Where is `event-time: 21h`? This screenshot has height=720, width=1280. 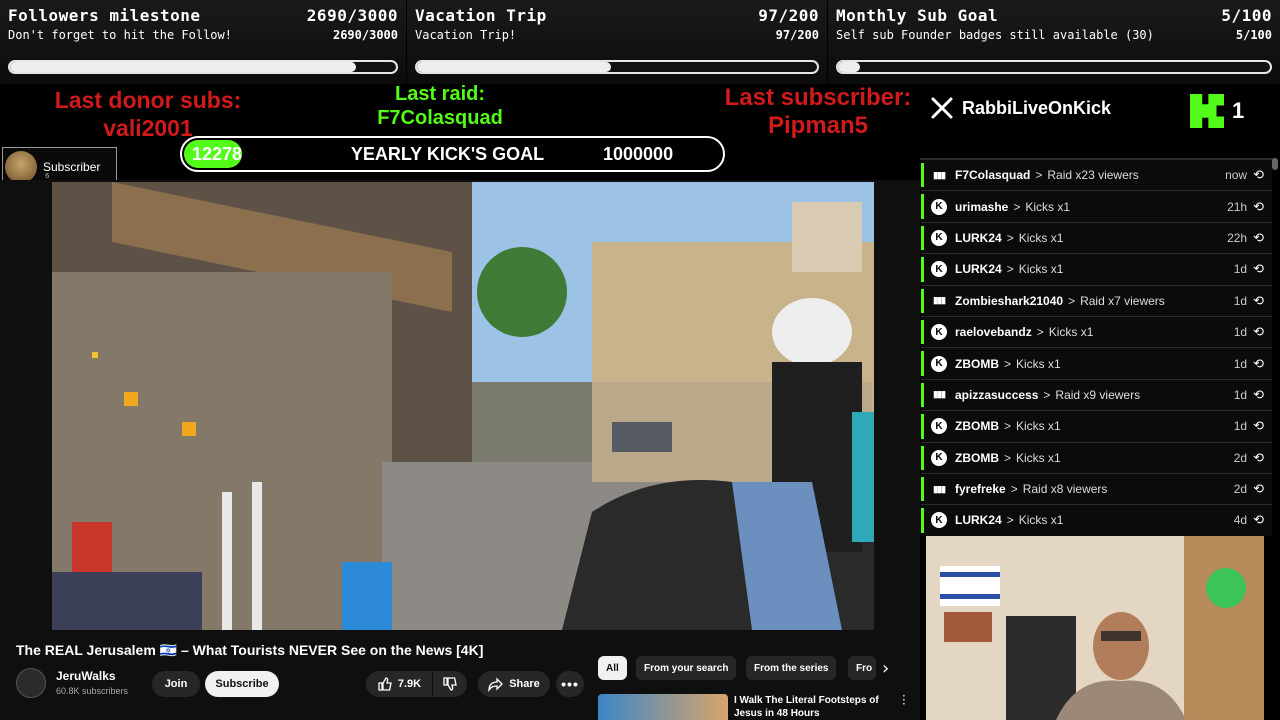
event-time: 21h is located at coordinates (1237, 206).